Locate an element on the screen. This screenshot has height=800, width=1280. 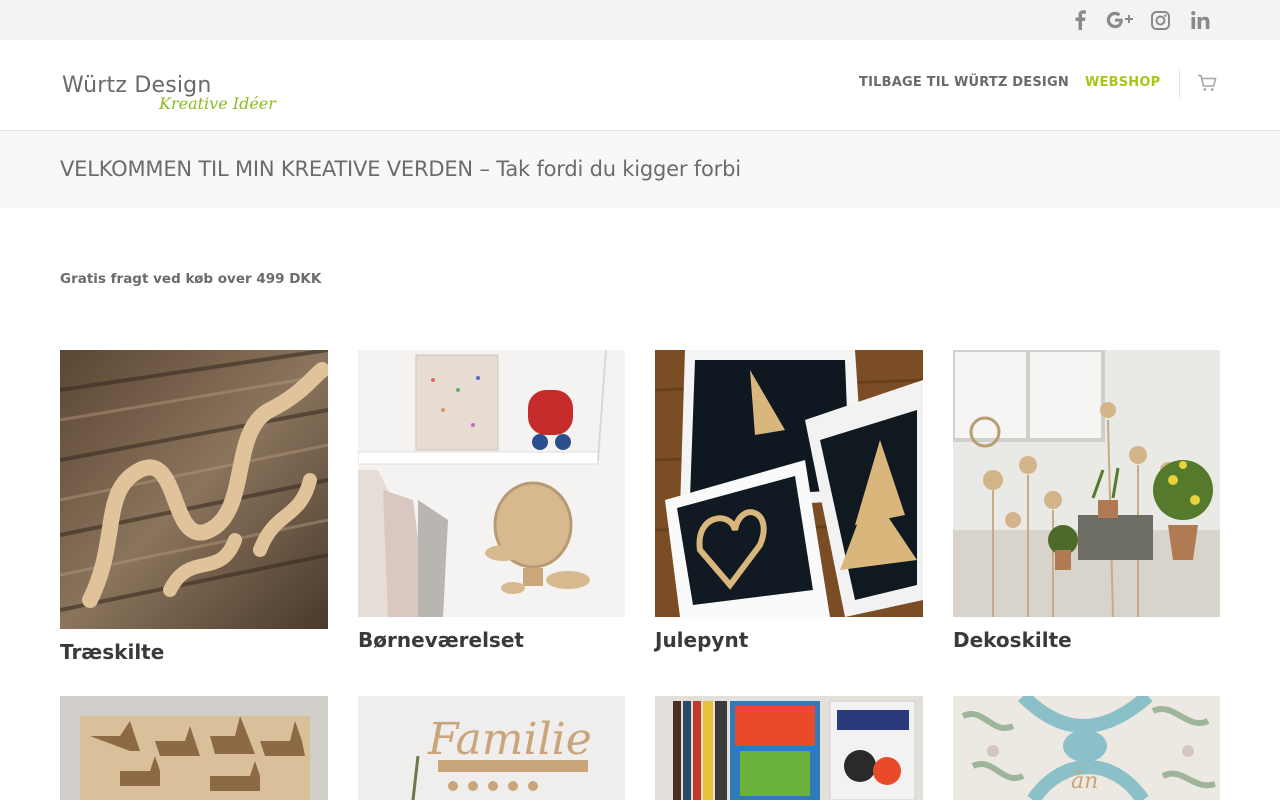
category-image: Familie is located at coordinates (491, 748).